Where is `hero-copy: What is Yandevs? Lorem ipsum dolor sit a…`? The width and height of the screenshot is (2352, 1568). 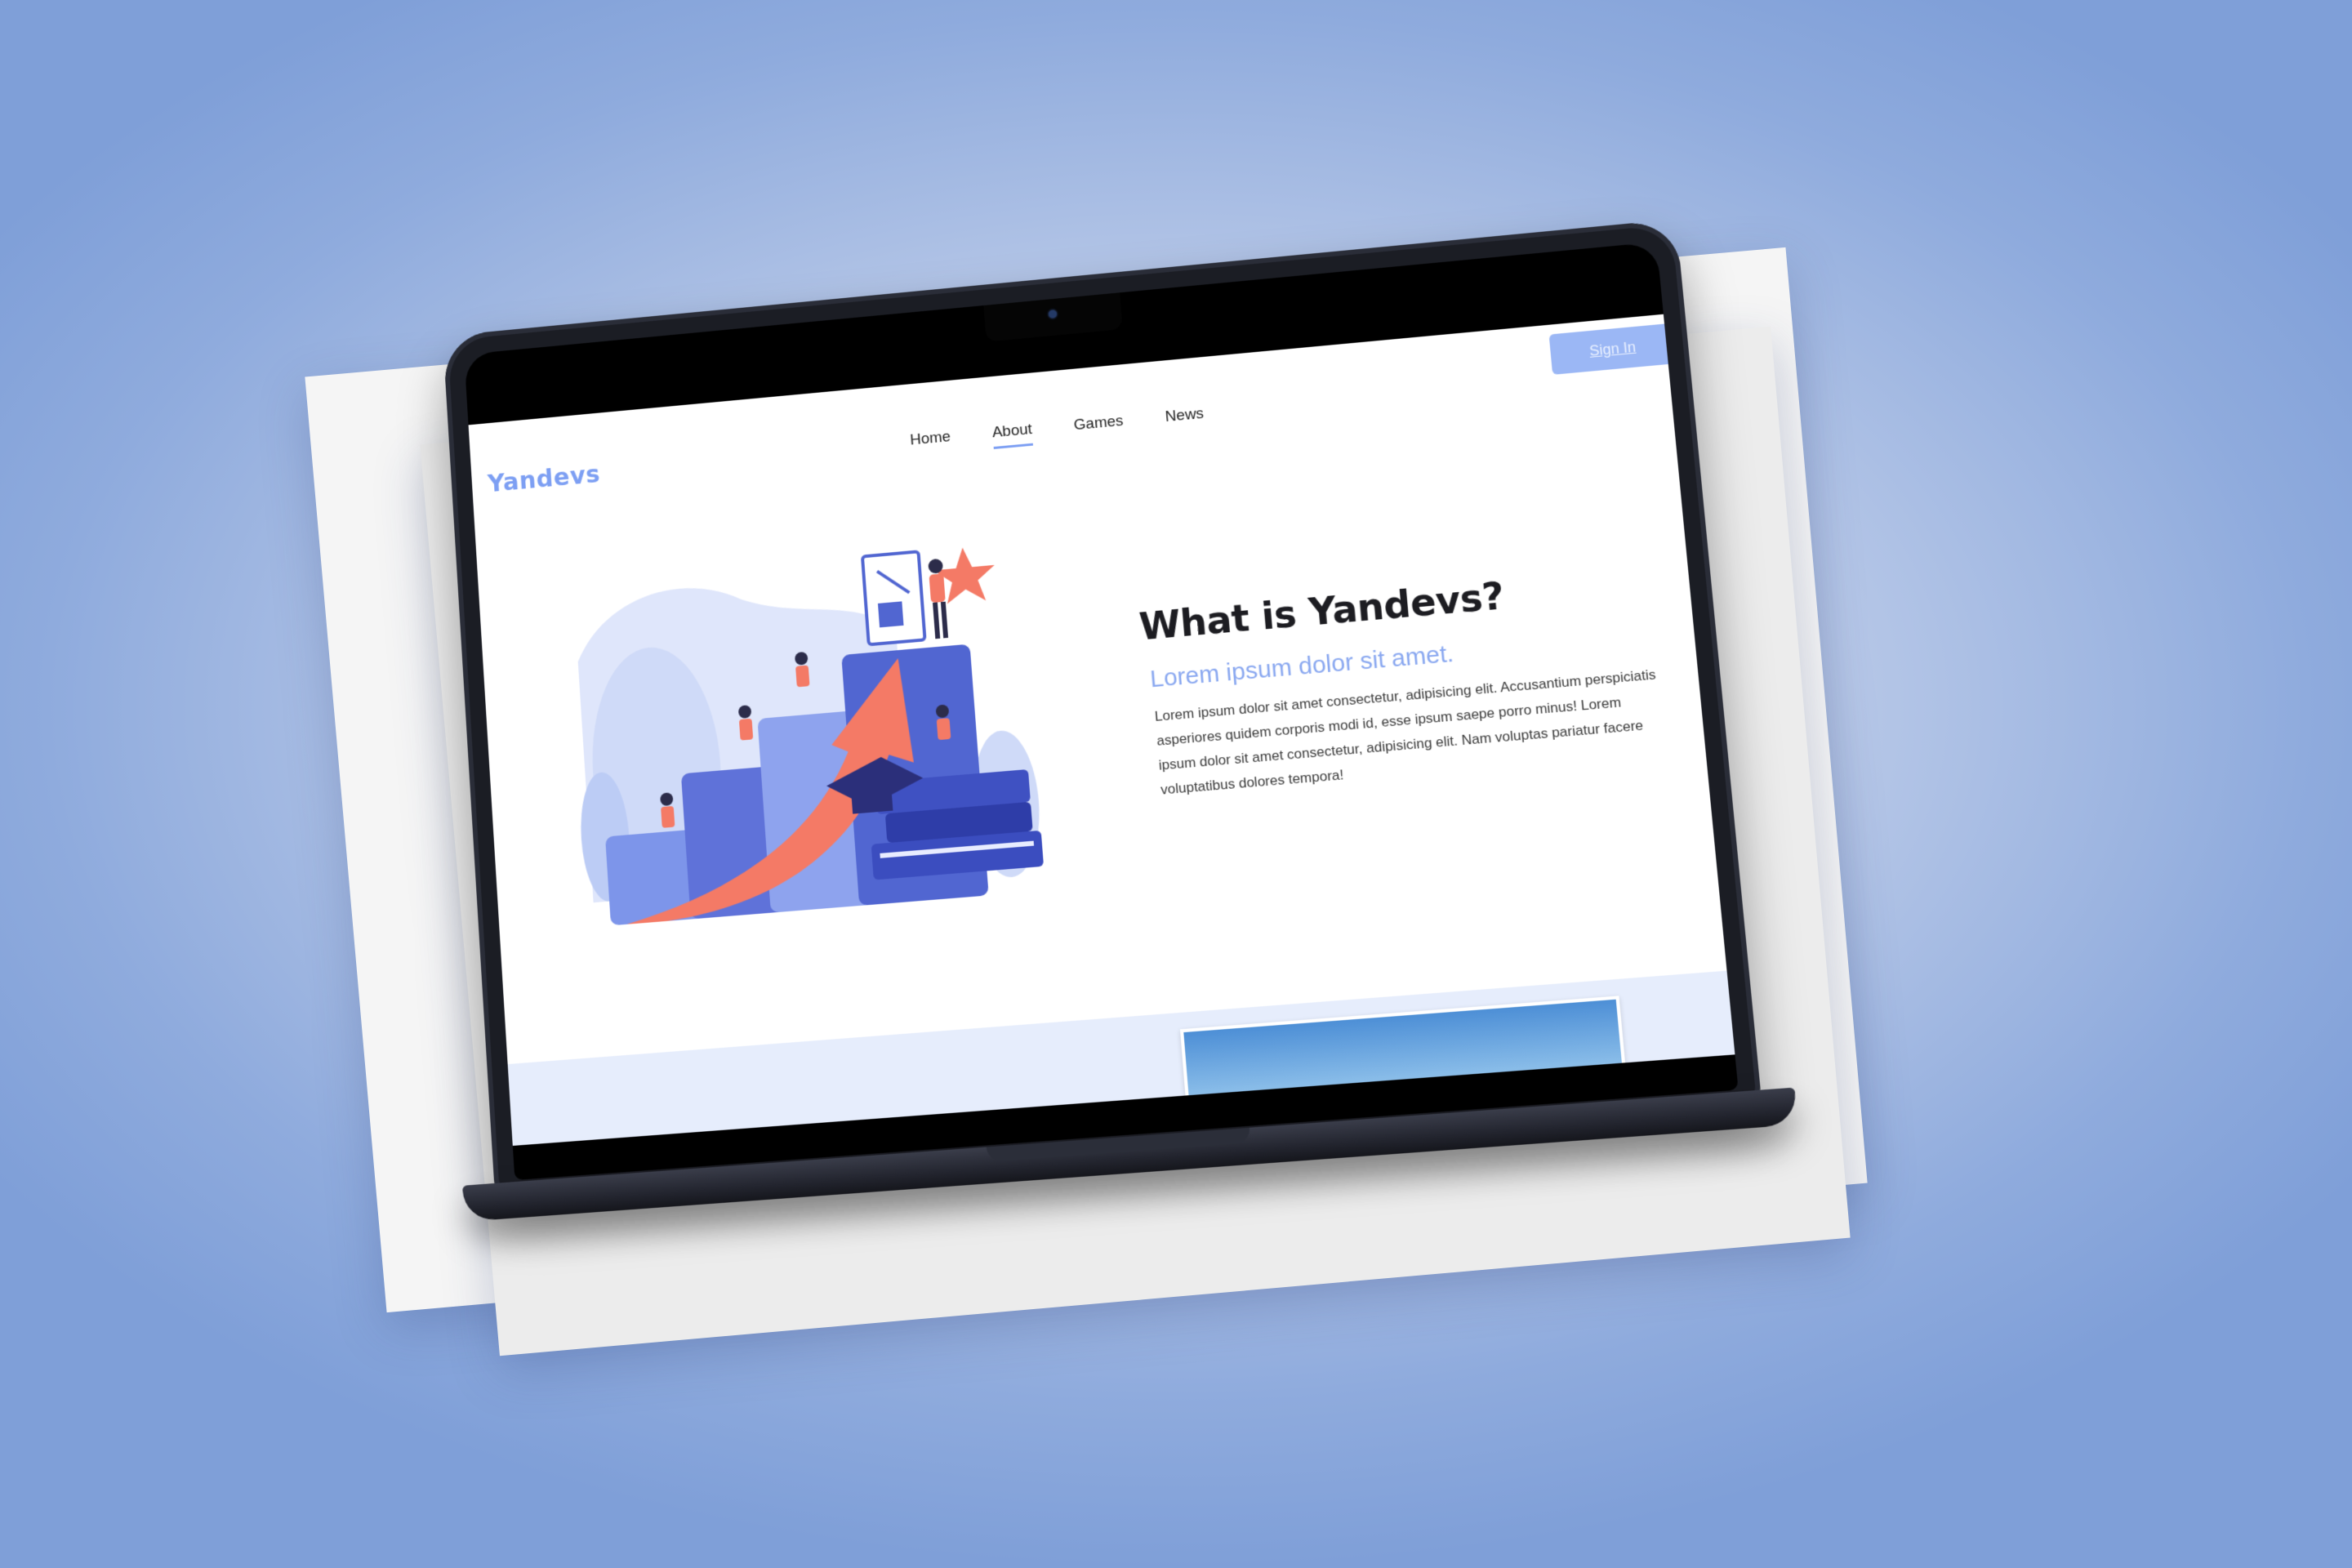 hero-copy: What is Yandevs? Lorem ipsum dolor sit a… is located at coordinates (1402, 682).